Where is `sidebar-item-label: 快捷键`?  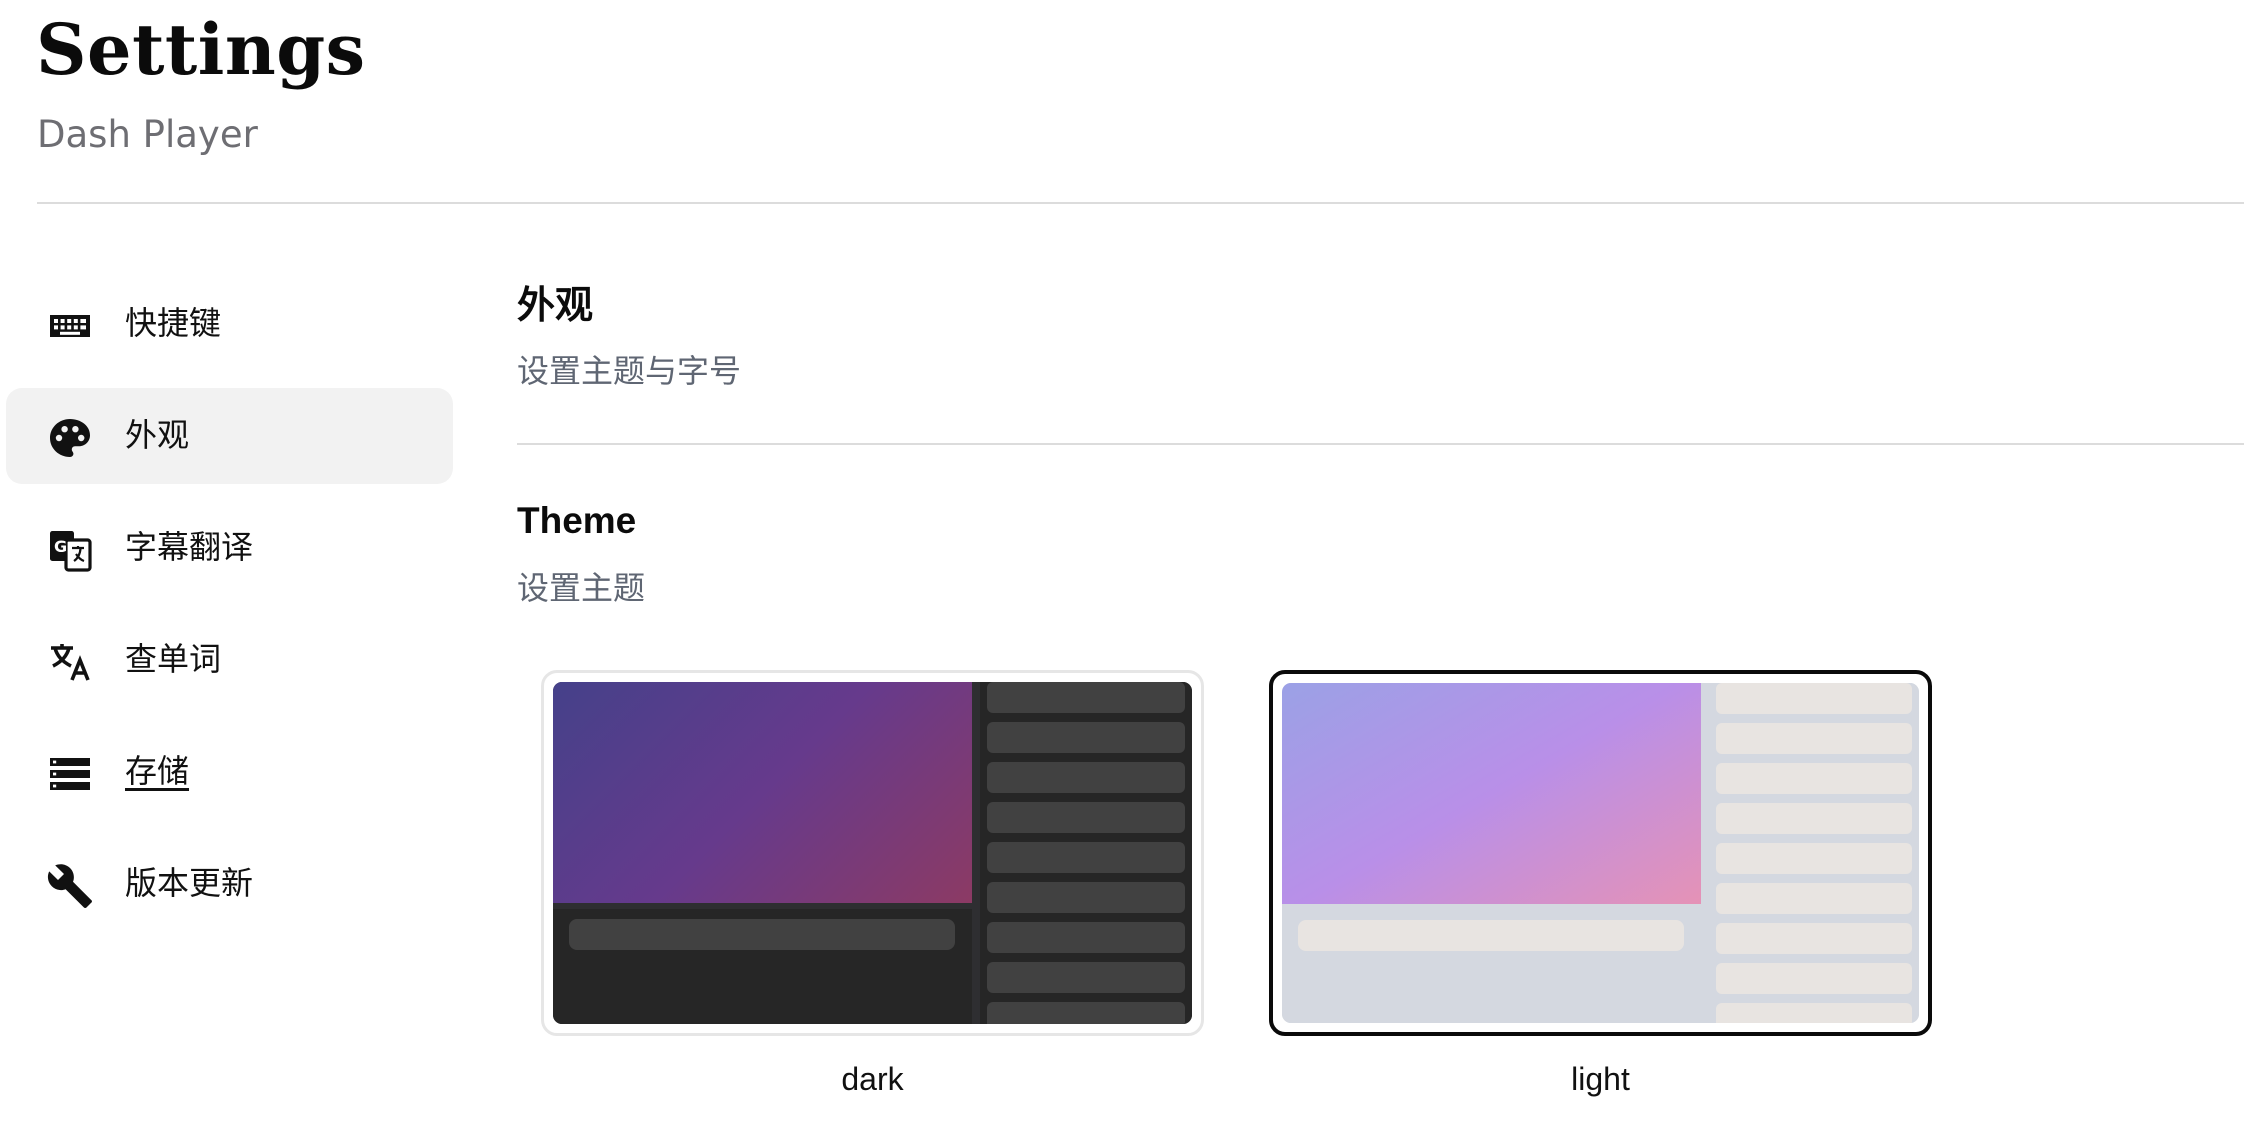
sidebar-item-label: 快捷键 is located at coordinates (173, 323).